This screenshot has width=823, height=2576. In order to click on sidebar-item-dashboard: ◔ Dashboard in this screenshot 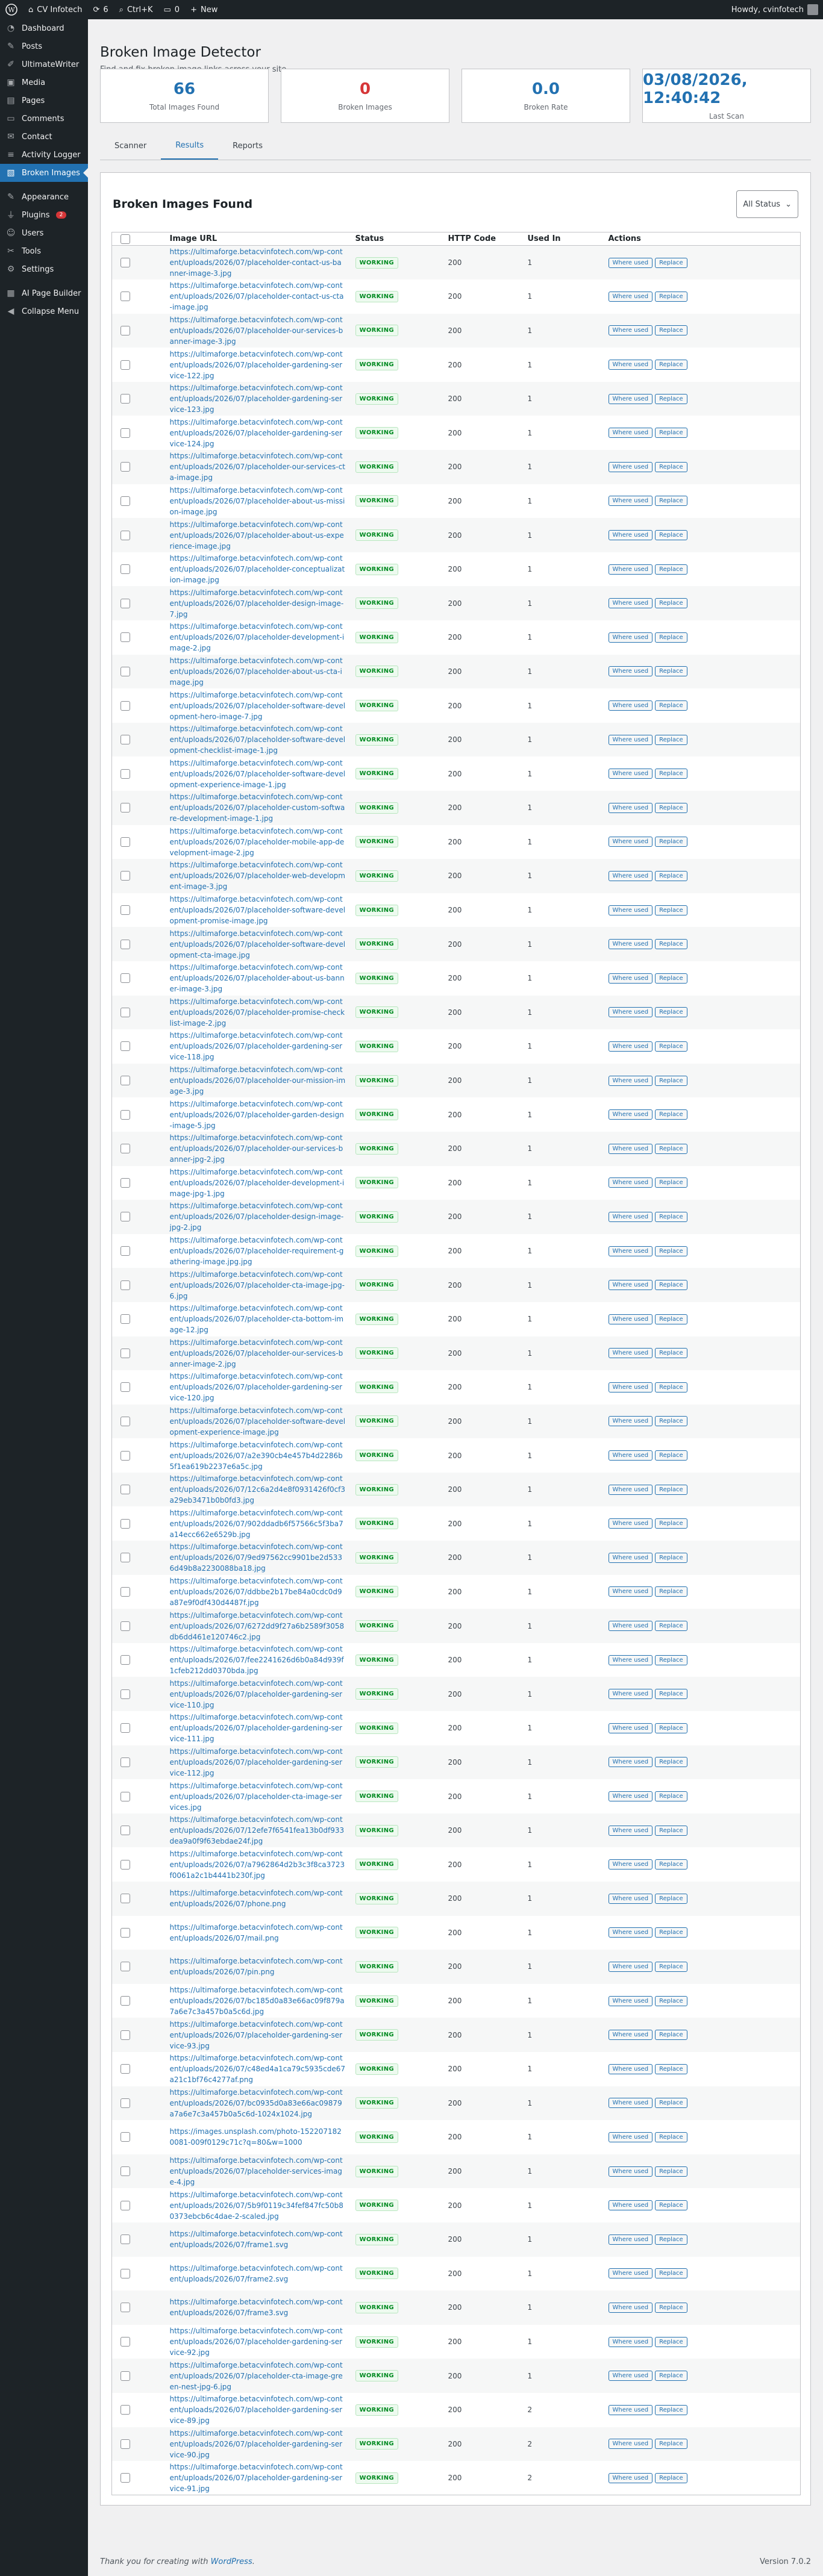, I will do `click(44, 28)`.